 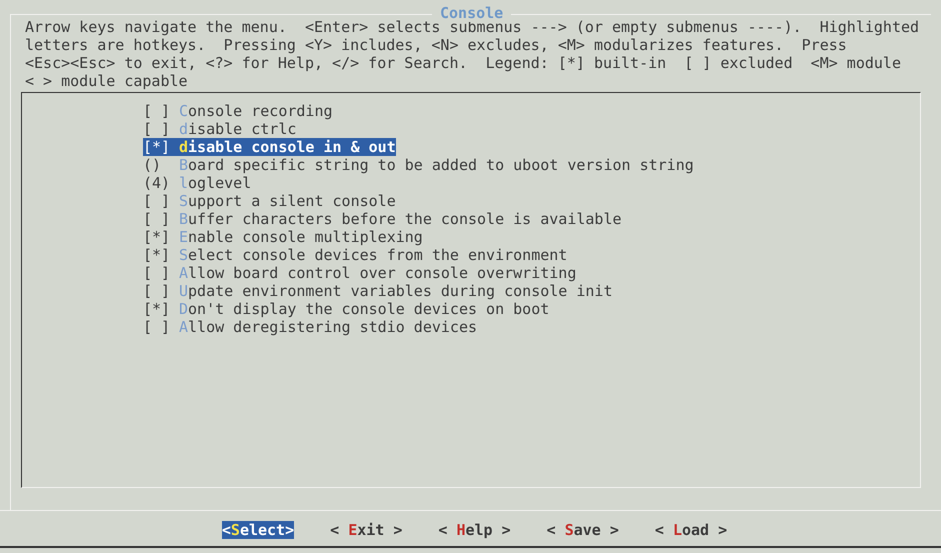 I want to click on dialog-button: <Select>, so click(x=258, y=530).